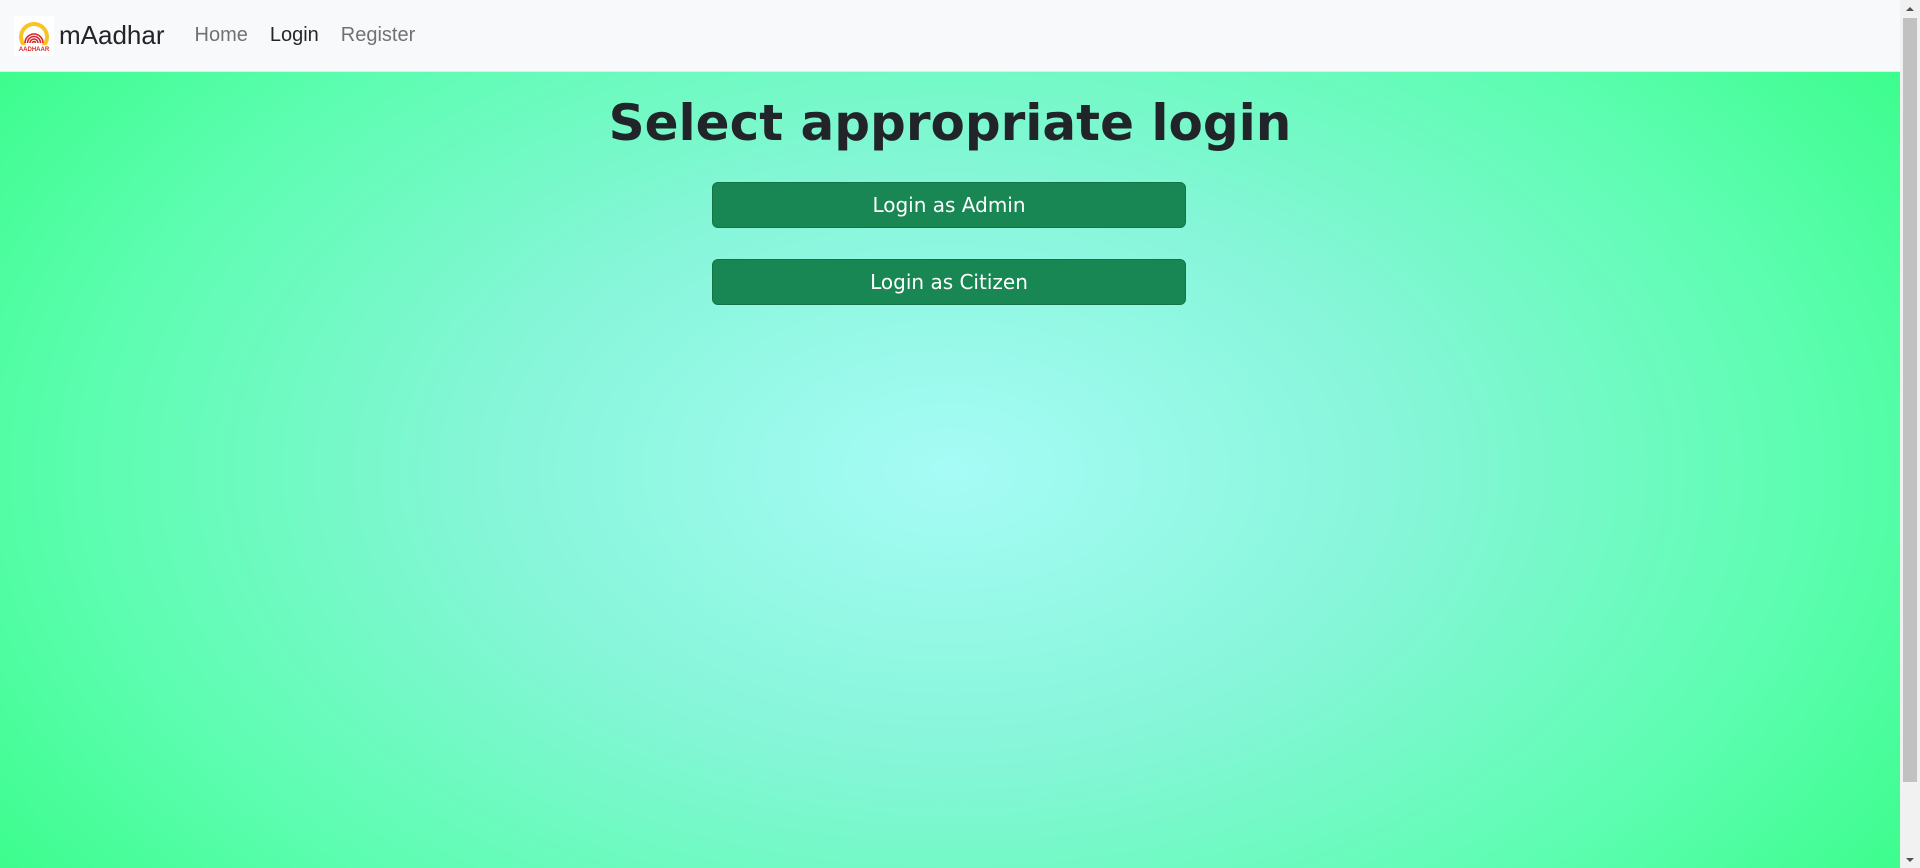 The width and height of the screenshot is (1920, 868). Describe the element at coordinates (949, 205) in the screenshot. I see `login-as-admin-button: Login as Admin` at that location.